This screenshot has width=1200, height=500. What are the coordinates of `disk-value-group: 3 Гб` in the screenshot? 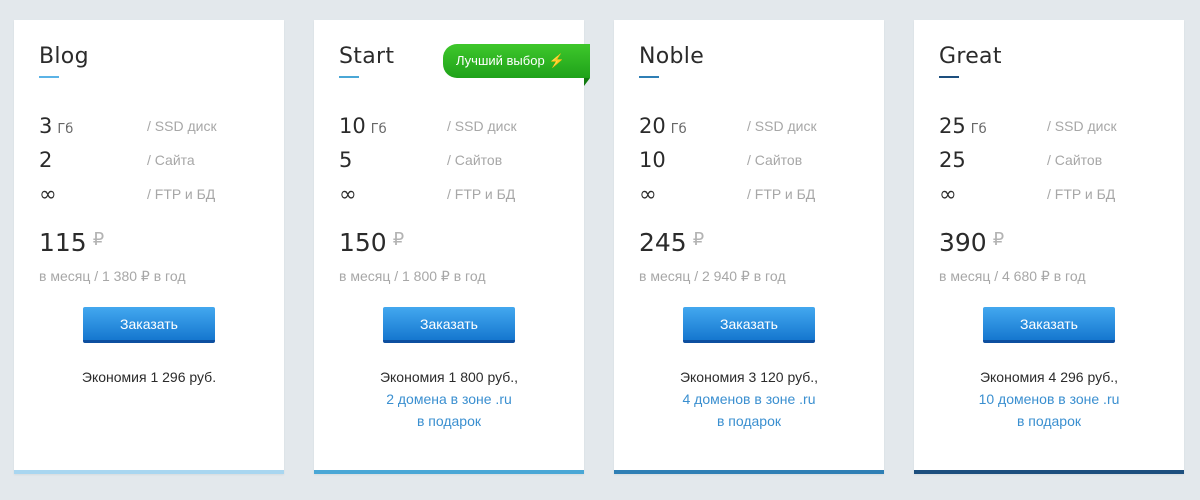 It's located at (56, 126).